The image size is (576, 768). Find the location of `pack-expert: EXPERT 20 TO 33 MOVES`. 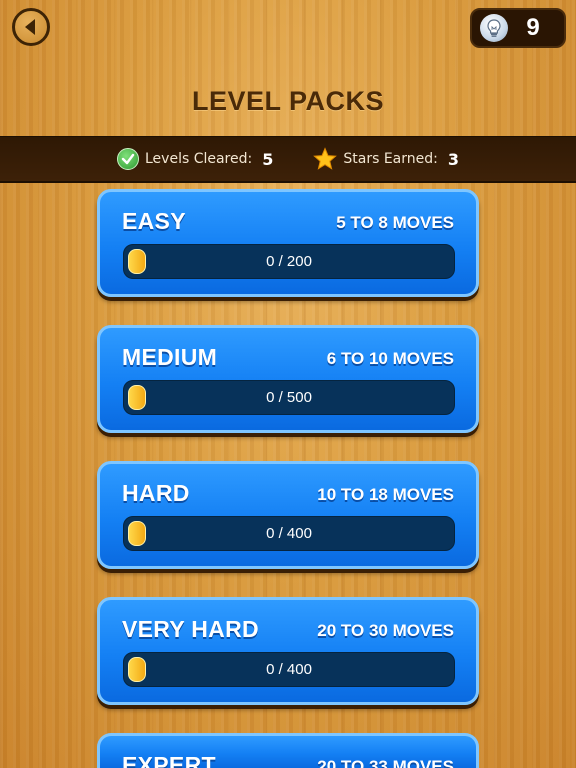

pack-expert: EXPERT 20 TO 33 MOVES is located at coordinates (288, 750).